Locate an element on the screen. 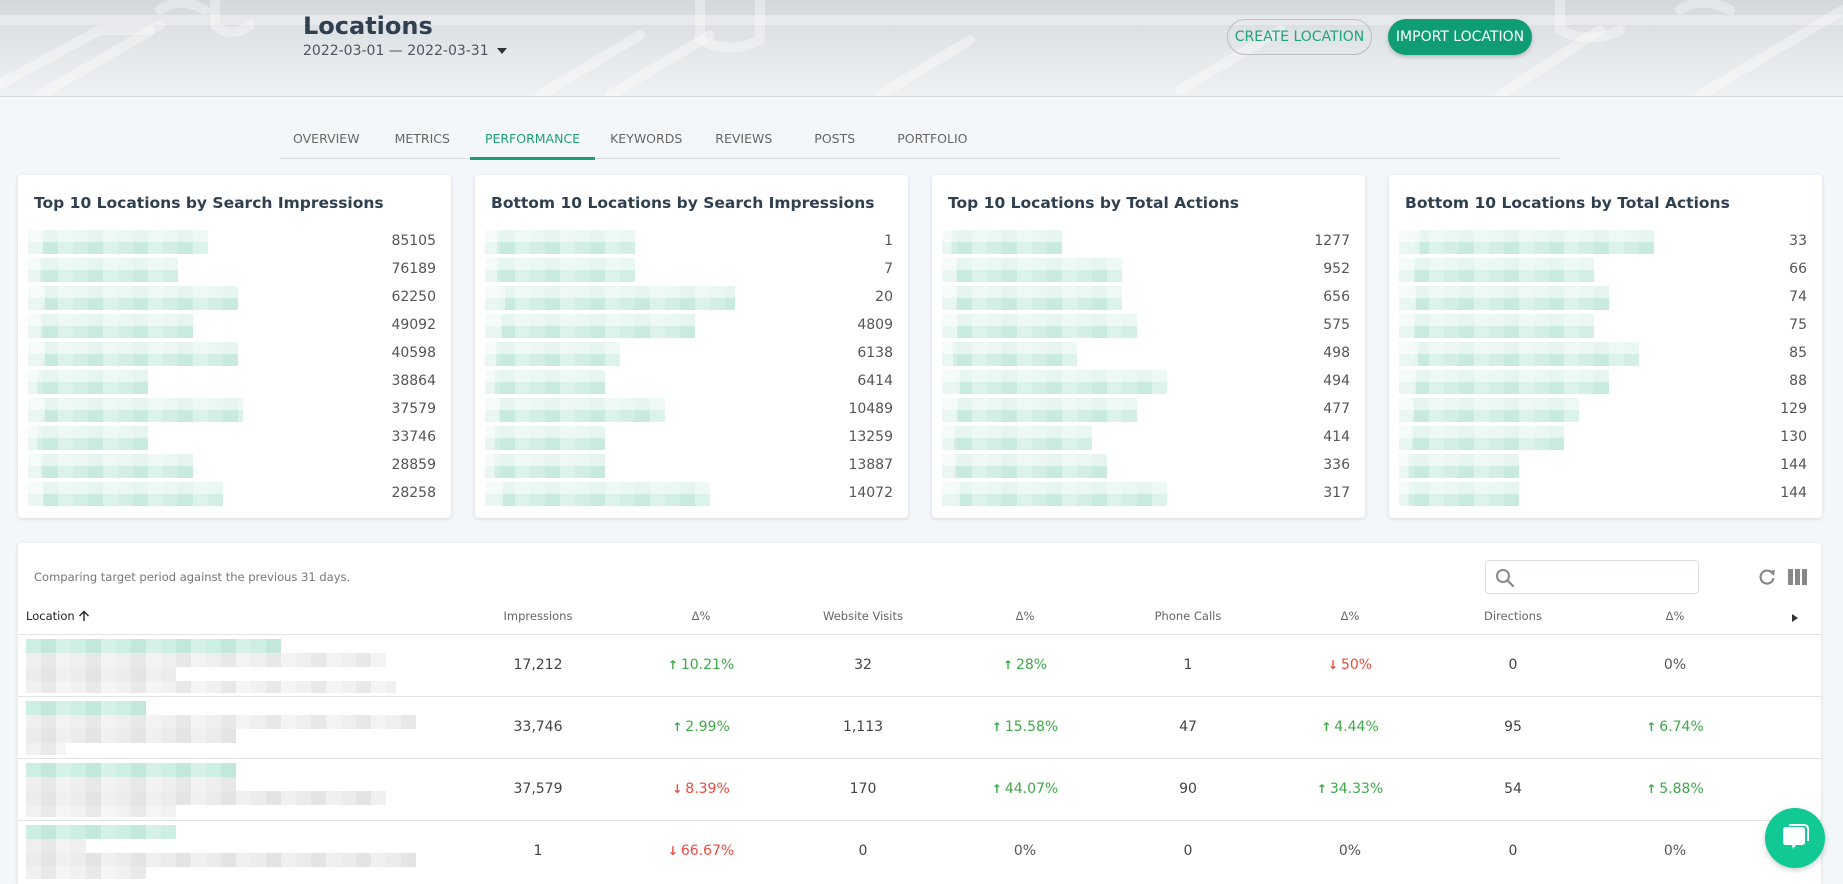  card-list: 33 66 74 75 85 88 129 130 144 144 is located at coordinates (1603, 368).